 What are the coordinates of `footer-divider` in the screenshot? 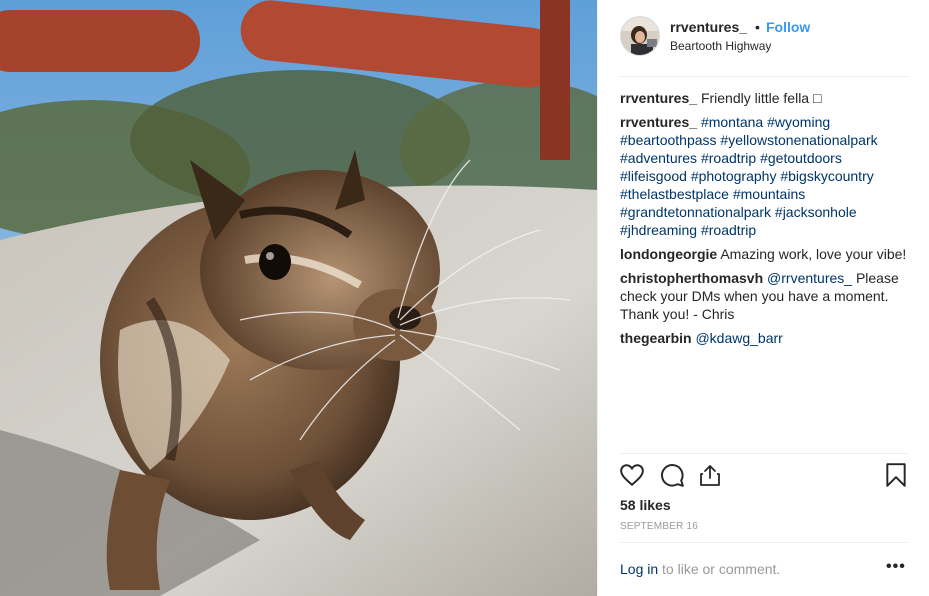 It's located at (764, 542).